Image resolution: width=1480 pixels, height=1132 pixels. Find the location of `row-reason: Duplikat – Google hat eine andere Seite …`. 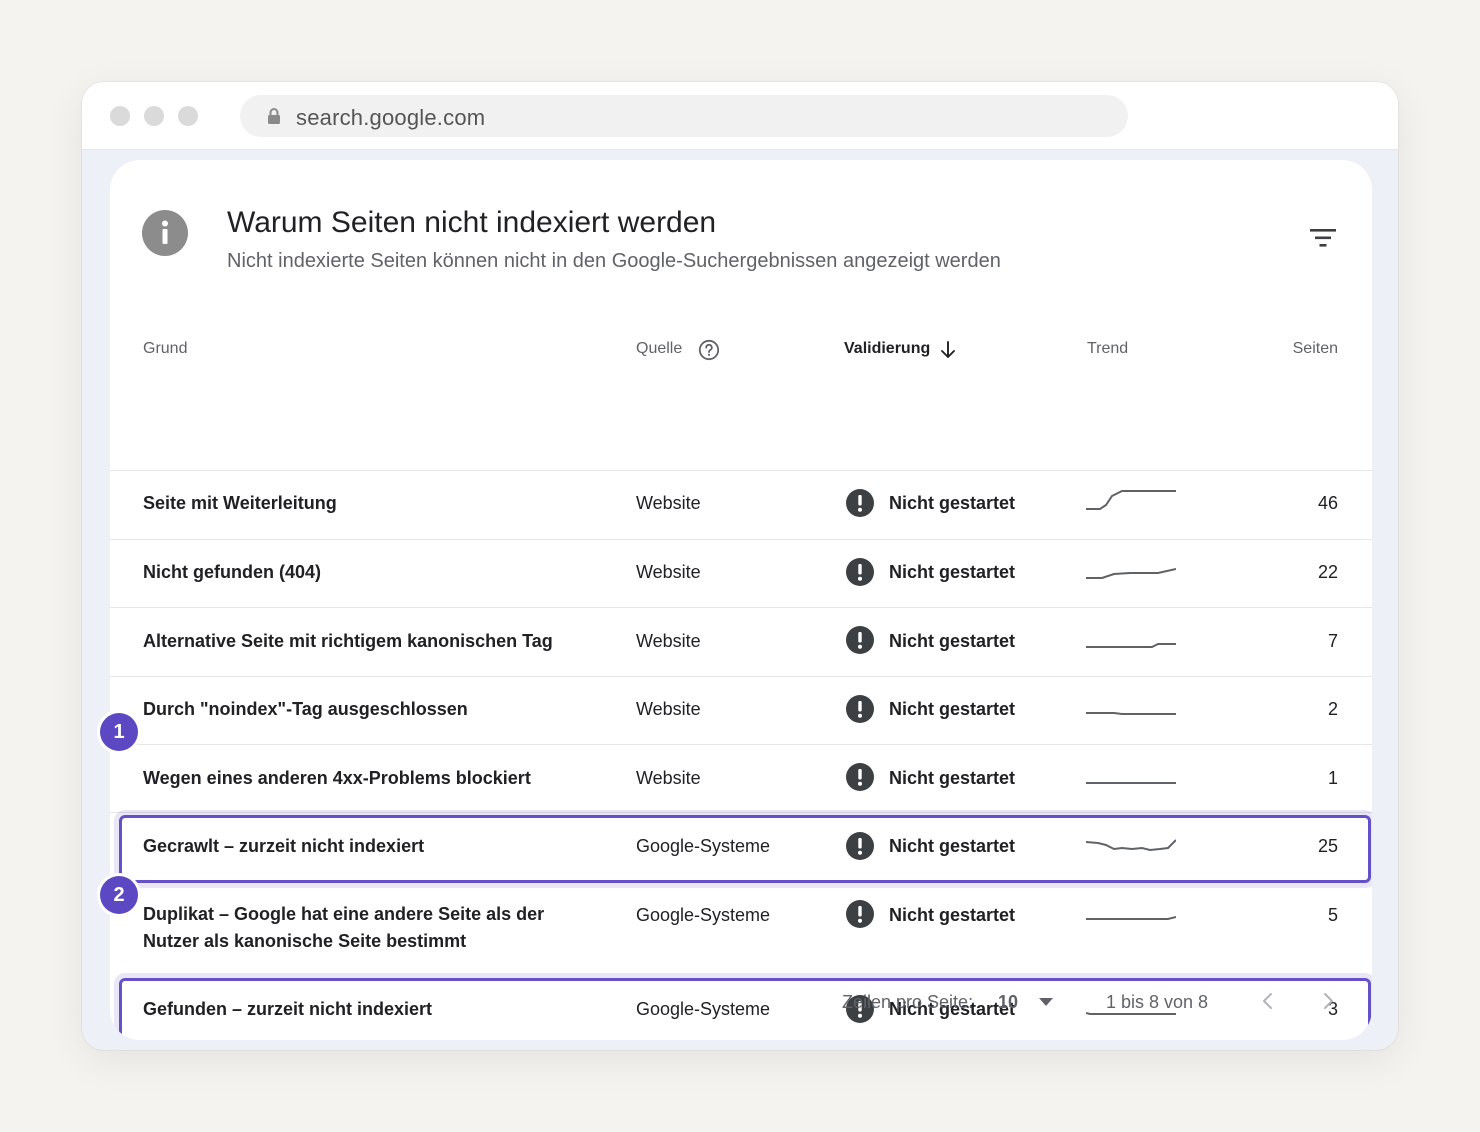

row-reason: Duplikat – Google hat eine andere Seite … is located at coordinates (363, 928).